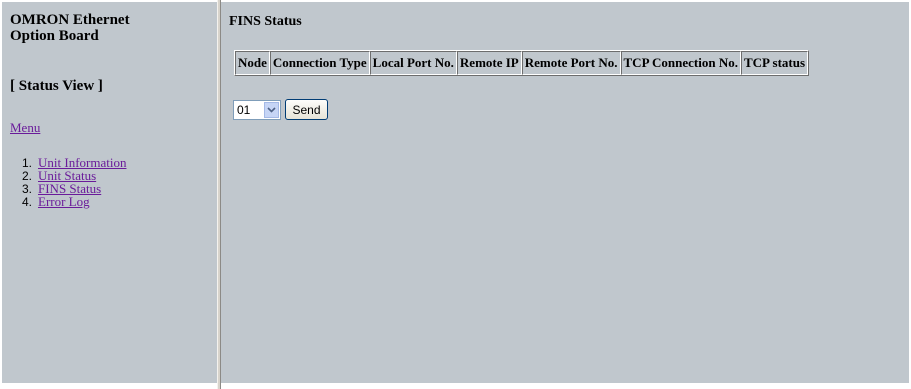  Describe the element at coordinates (244, 110) in the screenshot. I see `node-select-value: 01` at that location.